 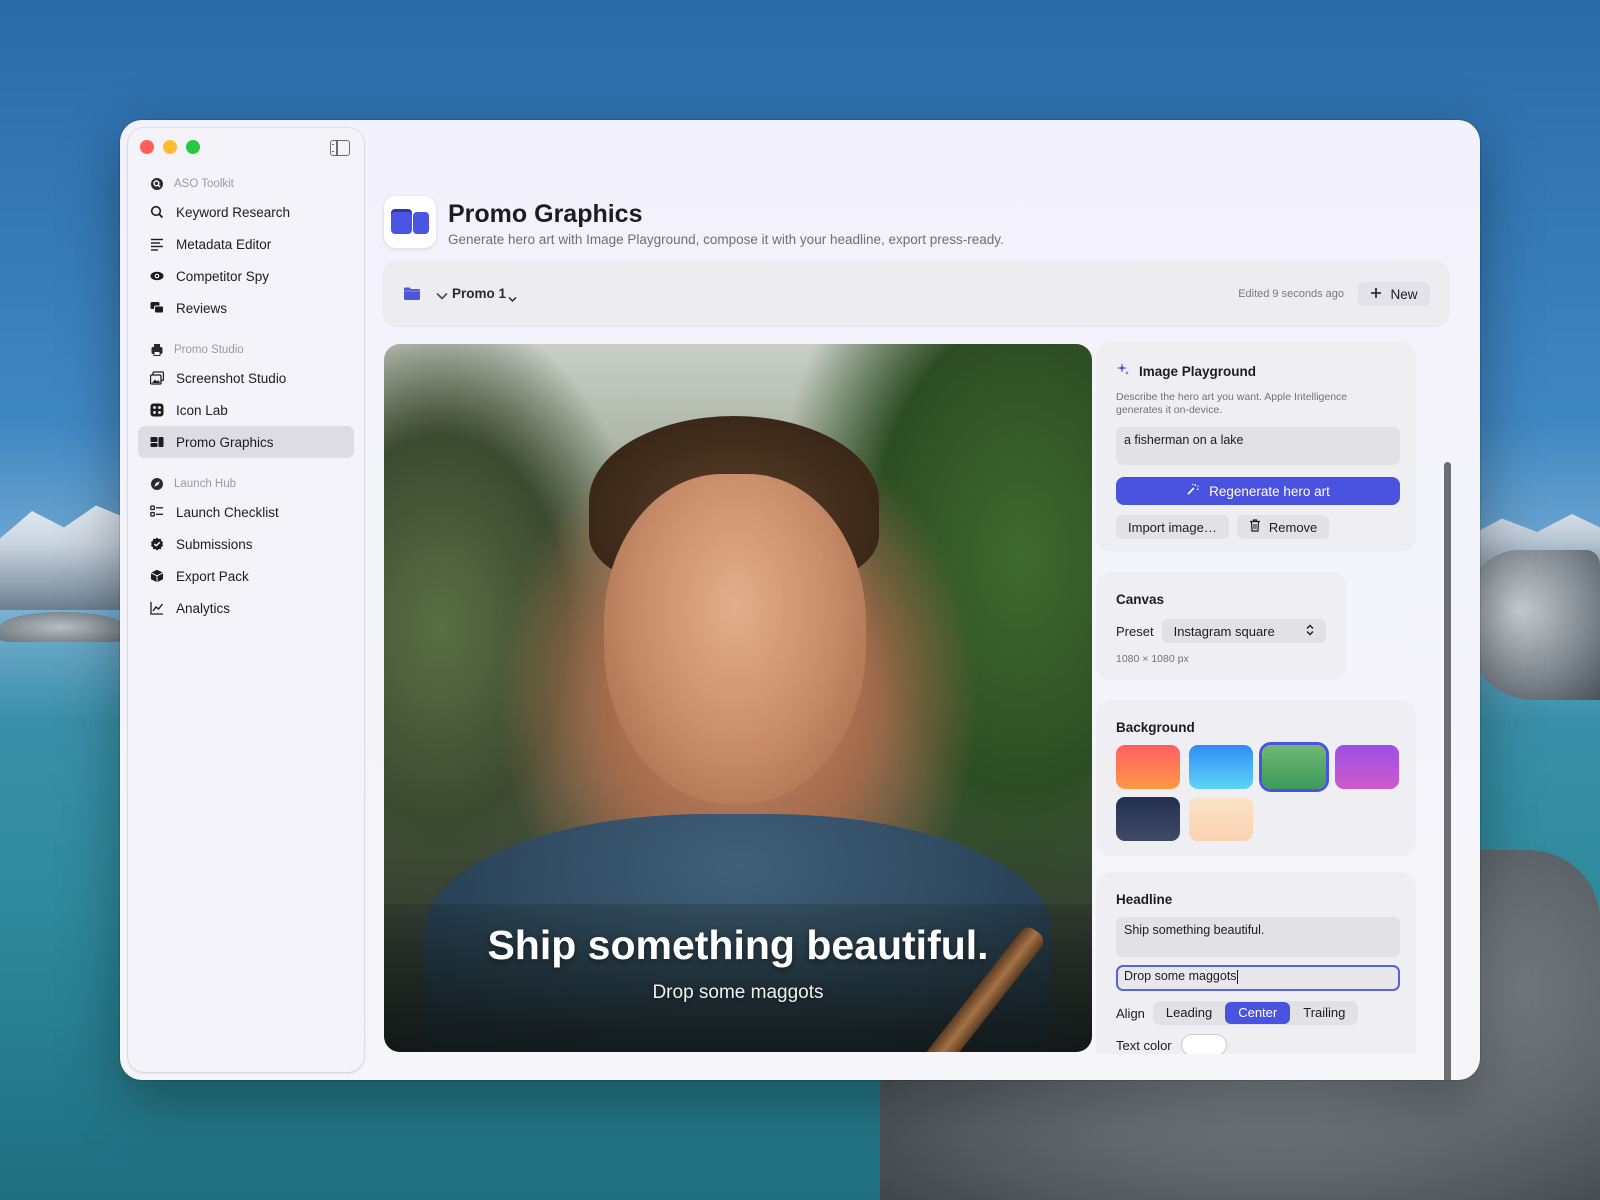 What do you see at coordinates (410, 222) in the screenshot?
I see `promo-graphics-app-icon` at bounding box center [410, 222].